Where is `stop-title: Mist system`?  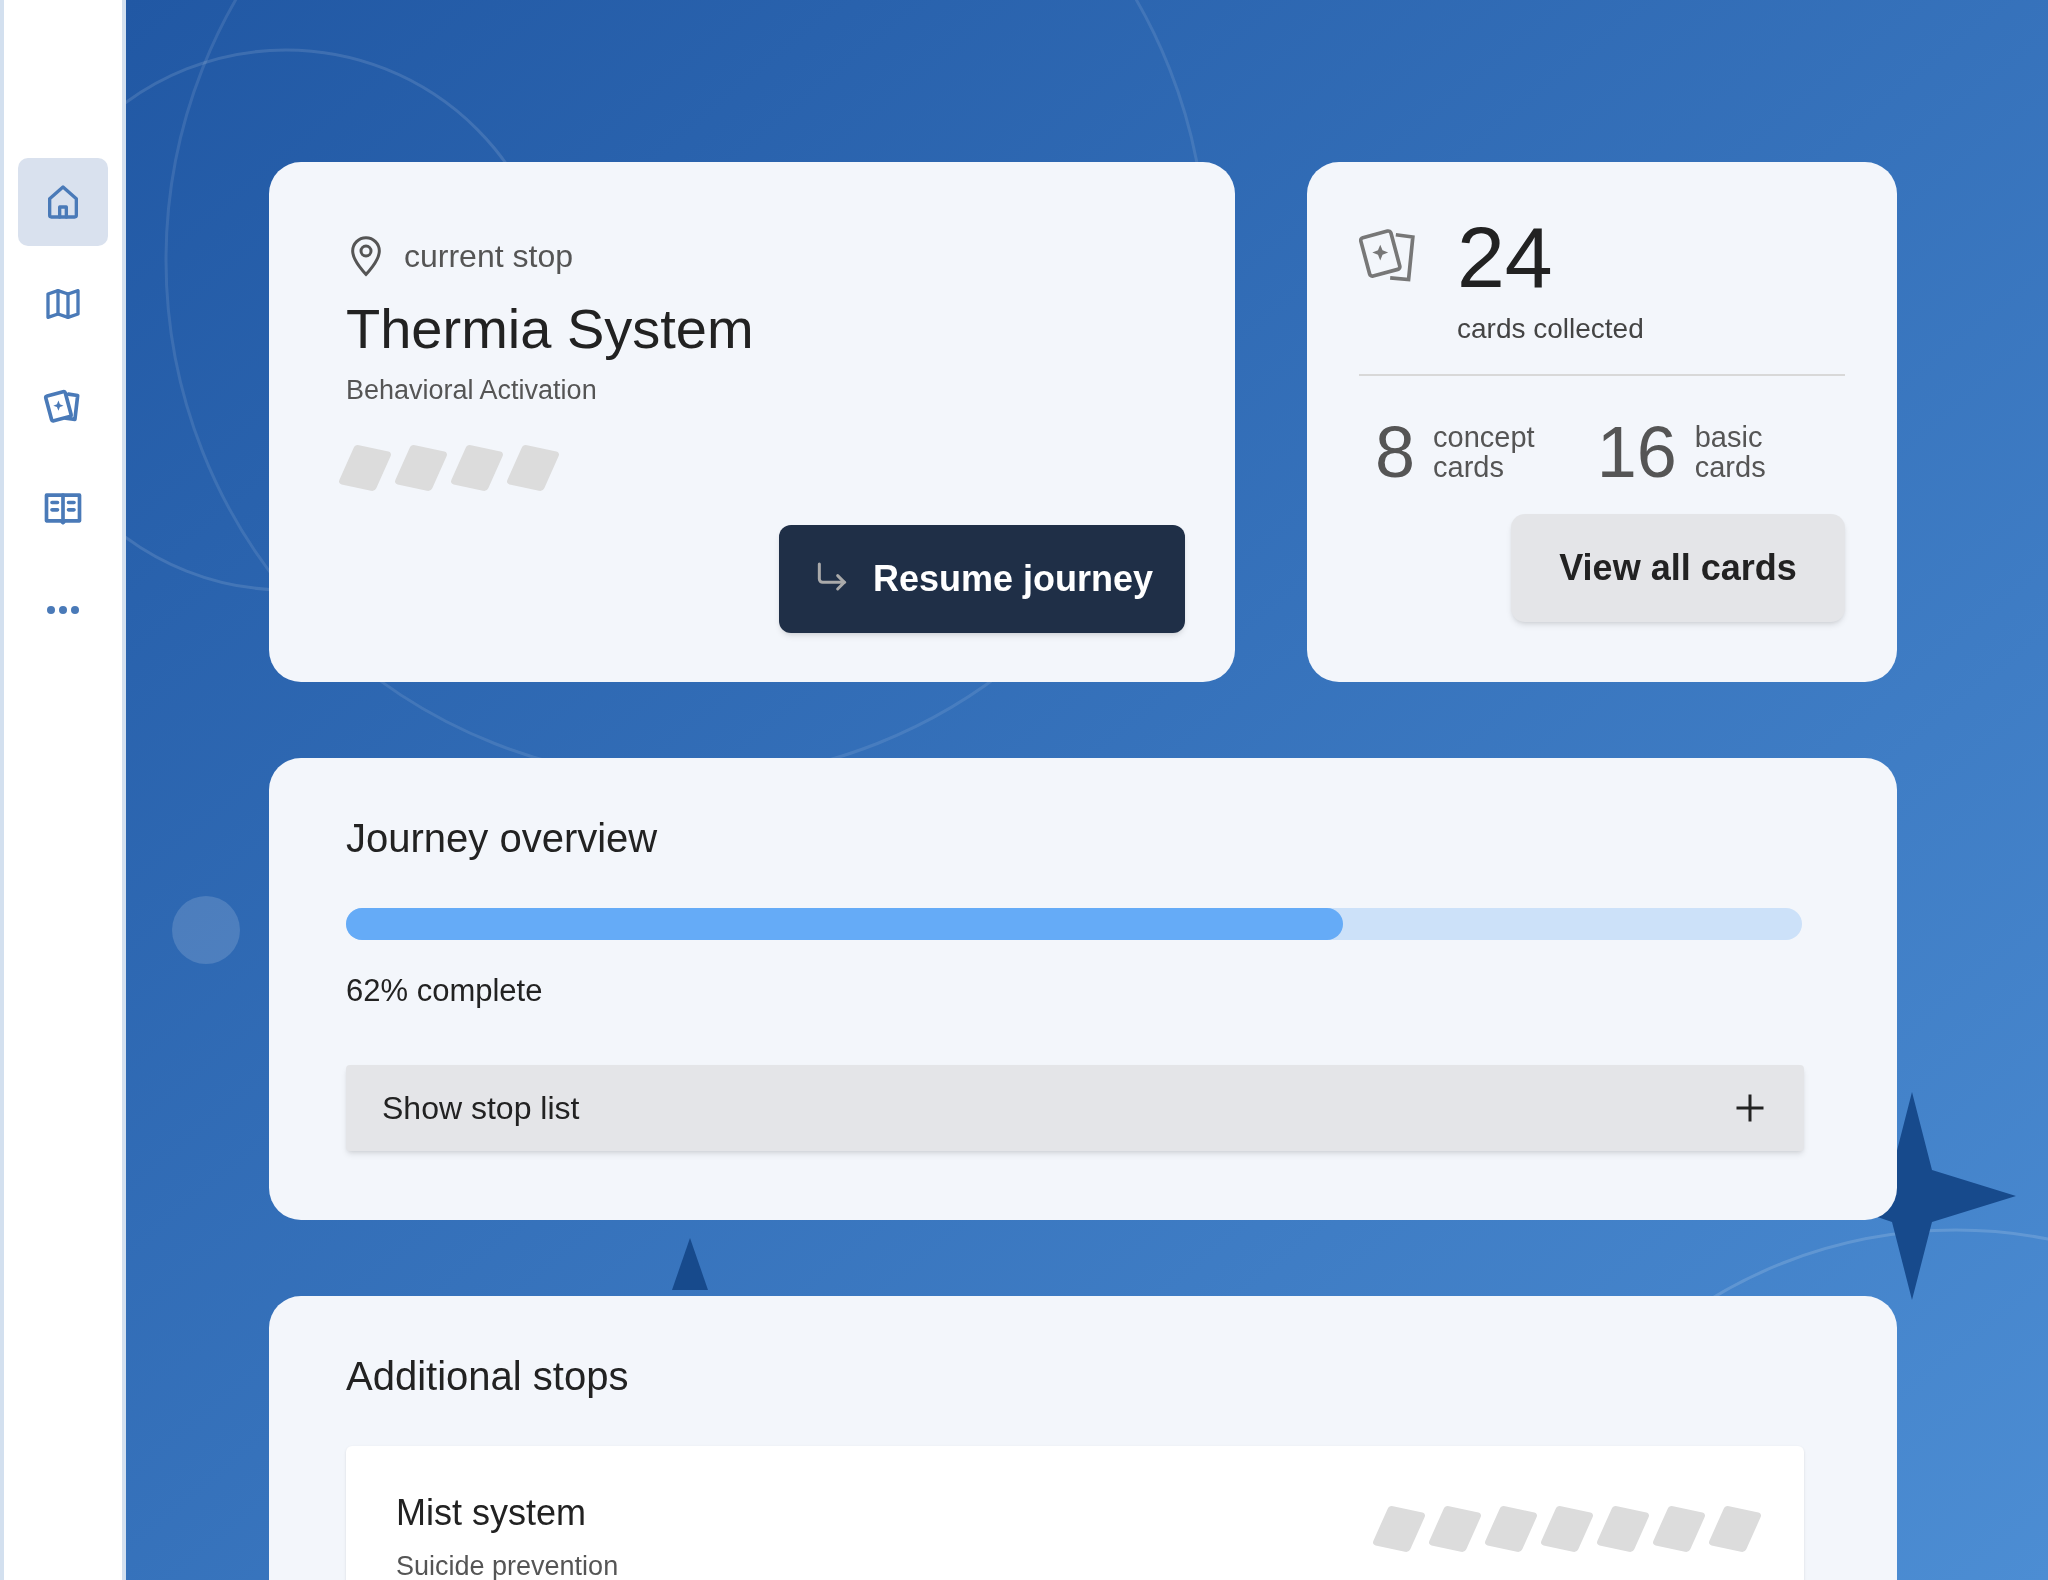
stop-title: Mist system is located at coordinates (491, 1513).